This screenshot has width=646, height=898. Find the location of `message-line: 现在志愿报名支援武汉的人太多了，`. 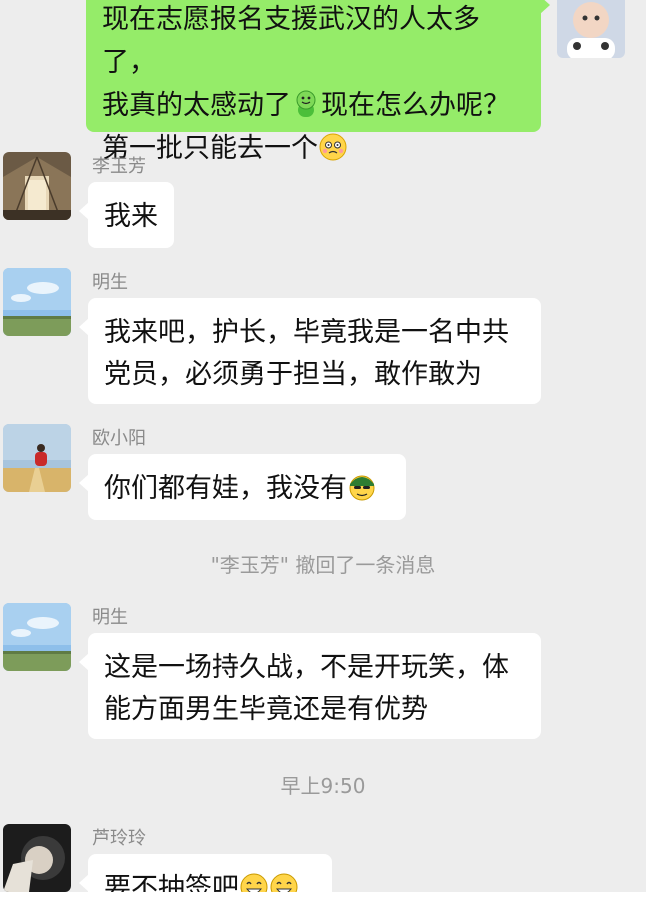

message-line: 现在志愿报名支援武汉的人太多了， is located at coordinates (291, 41).